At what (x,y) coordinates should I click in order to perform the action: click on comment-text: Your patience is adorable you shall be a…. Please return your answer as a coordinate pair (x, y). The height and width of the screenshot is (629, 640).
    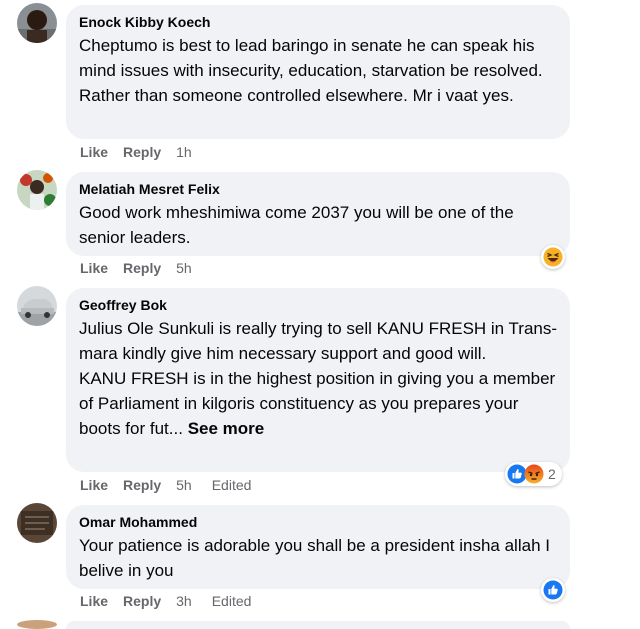
    Looking at the image, I should click on (314, 558).